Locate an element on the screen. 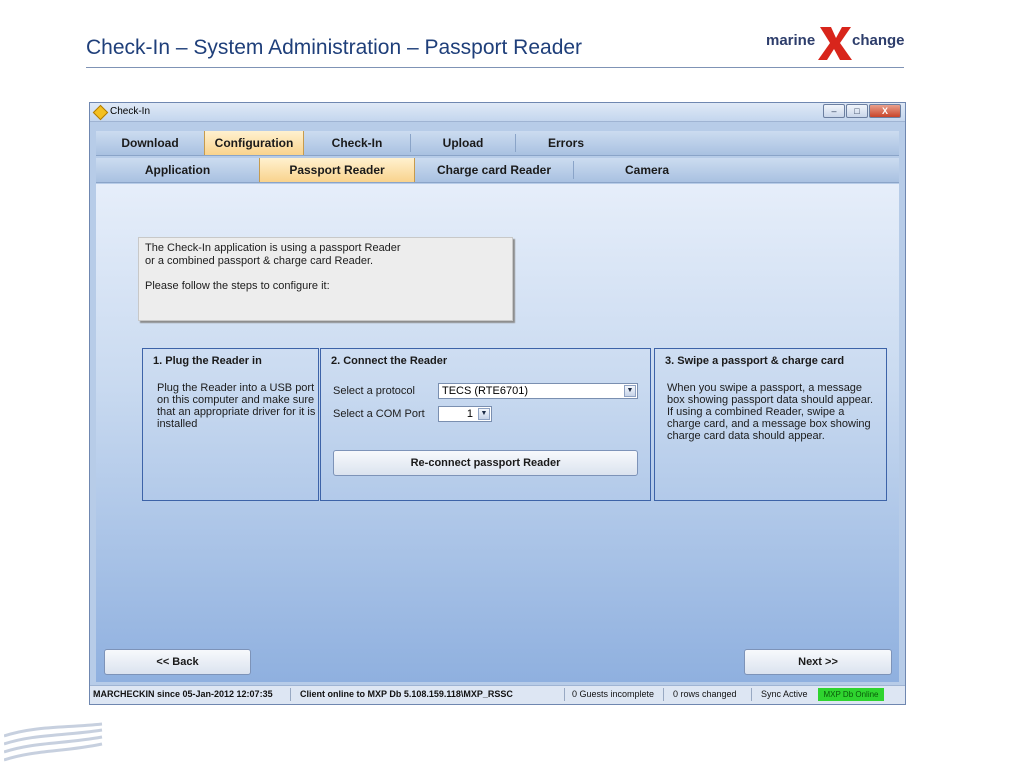  tab-upload: Upload is located at coordinates (463, 143).